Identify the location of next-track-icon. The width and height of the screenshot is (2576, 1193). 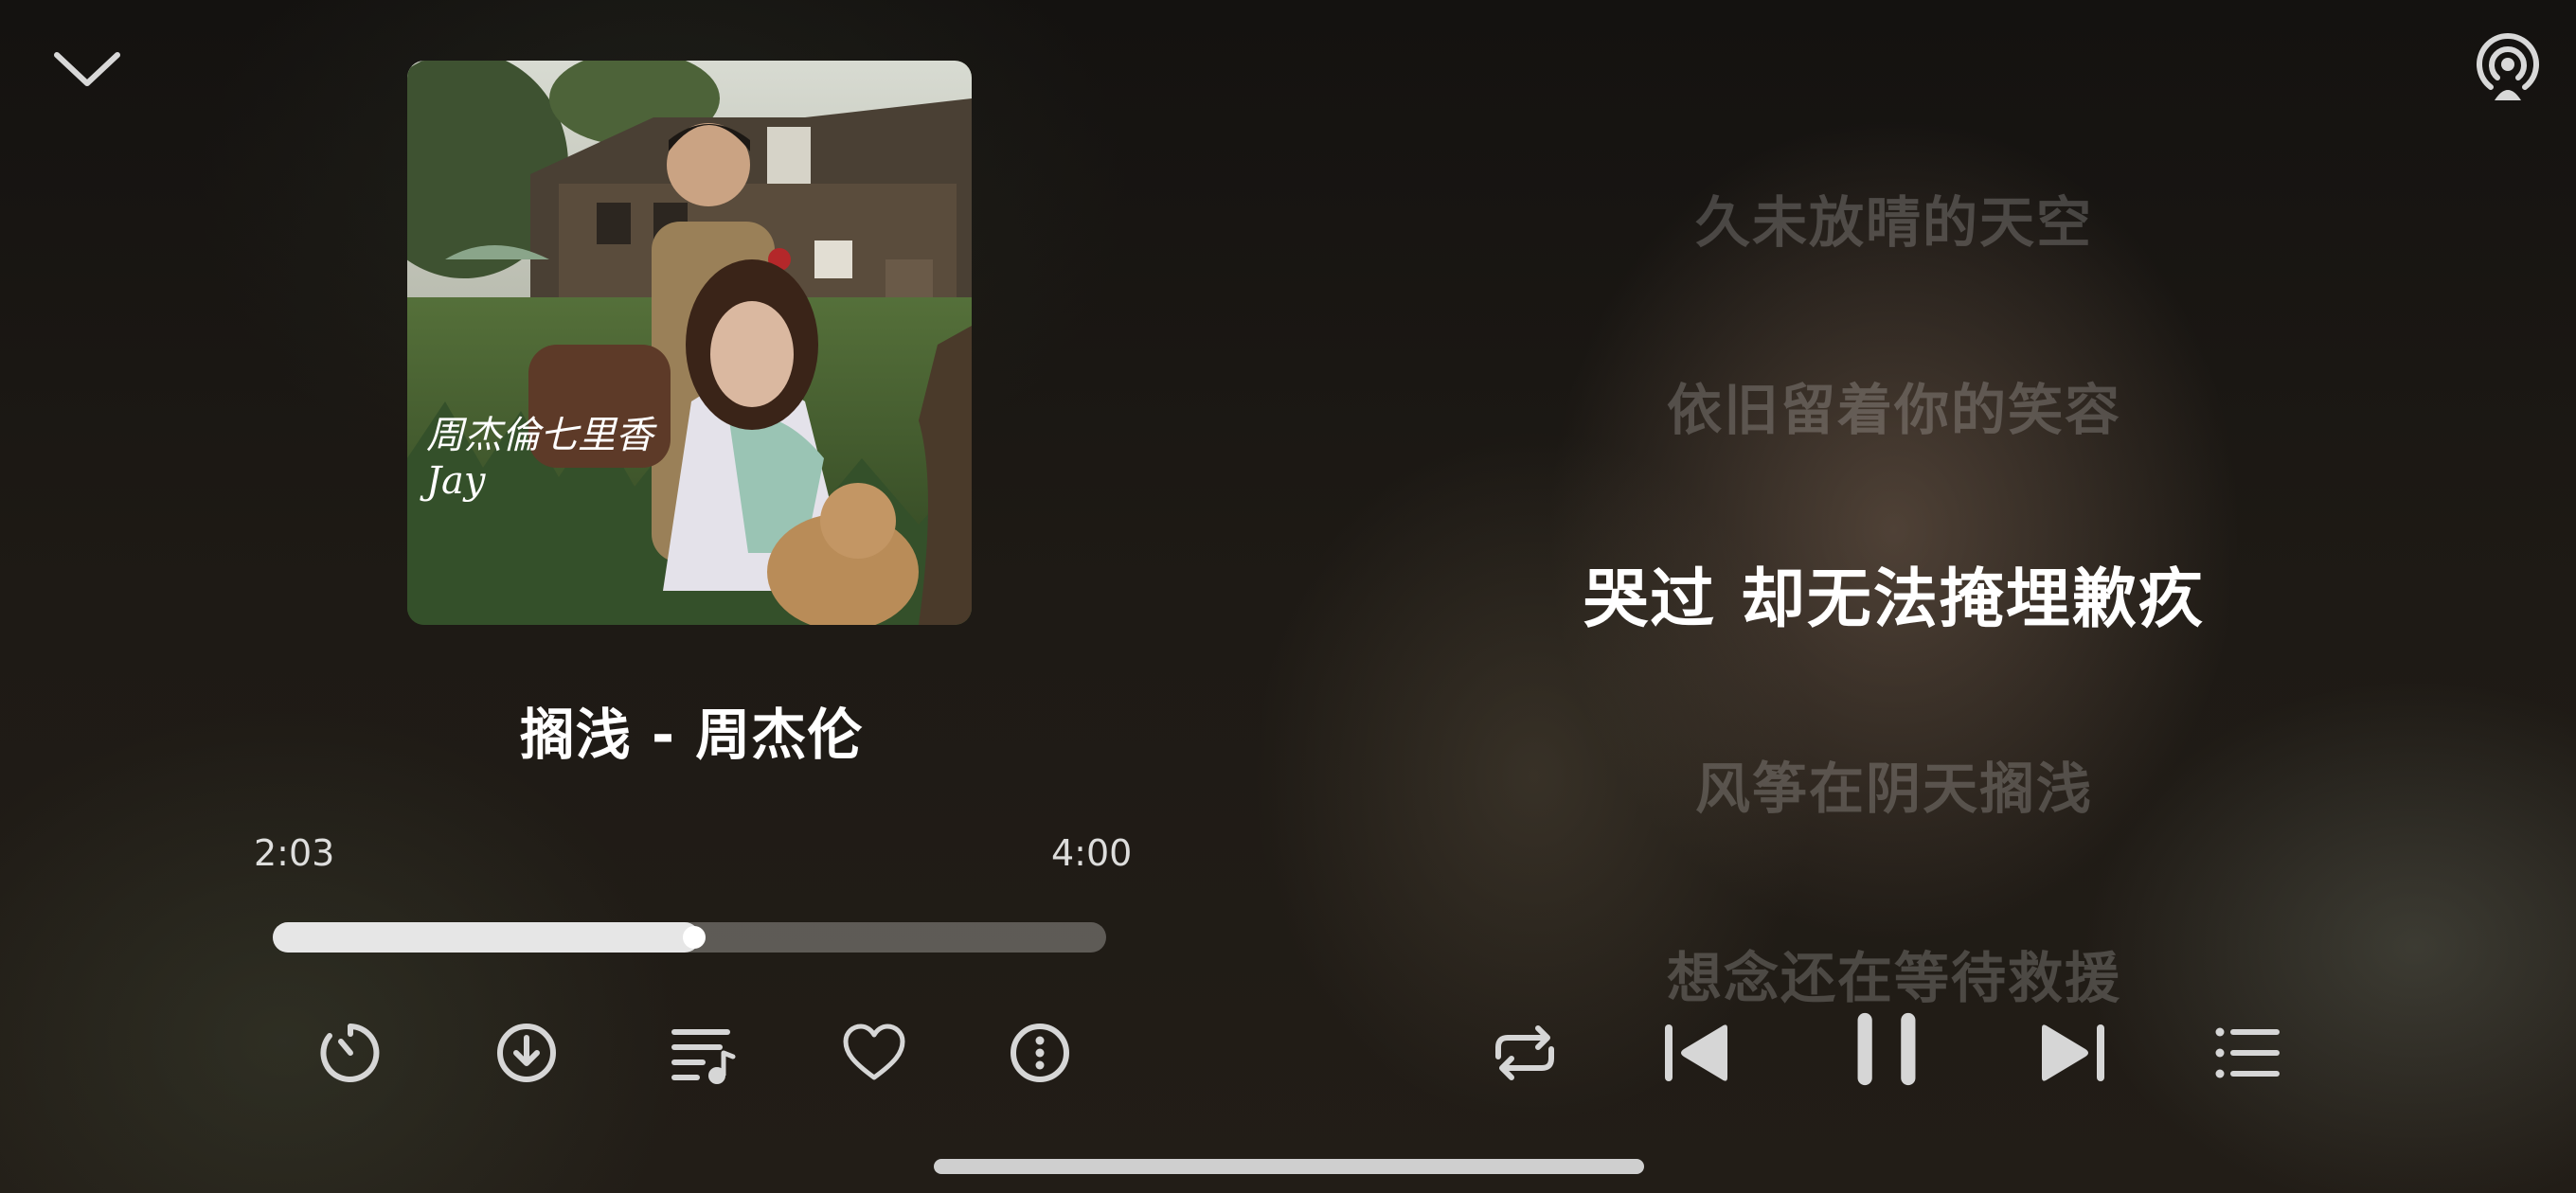
(2072, 1053).